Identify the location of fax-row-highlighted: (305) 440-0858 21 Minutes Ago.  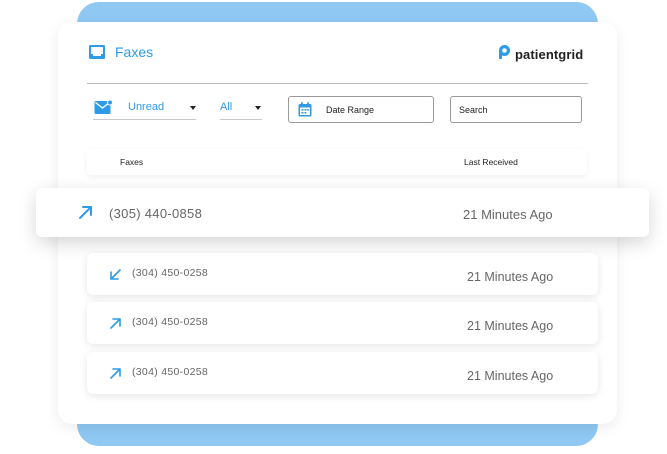
(342, 212).